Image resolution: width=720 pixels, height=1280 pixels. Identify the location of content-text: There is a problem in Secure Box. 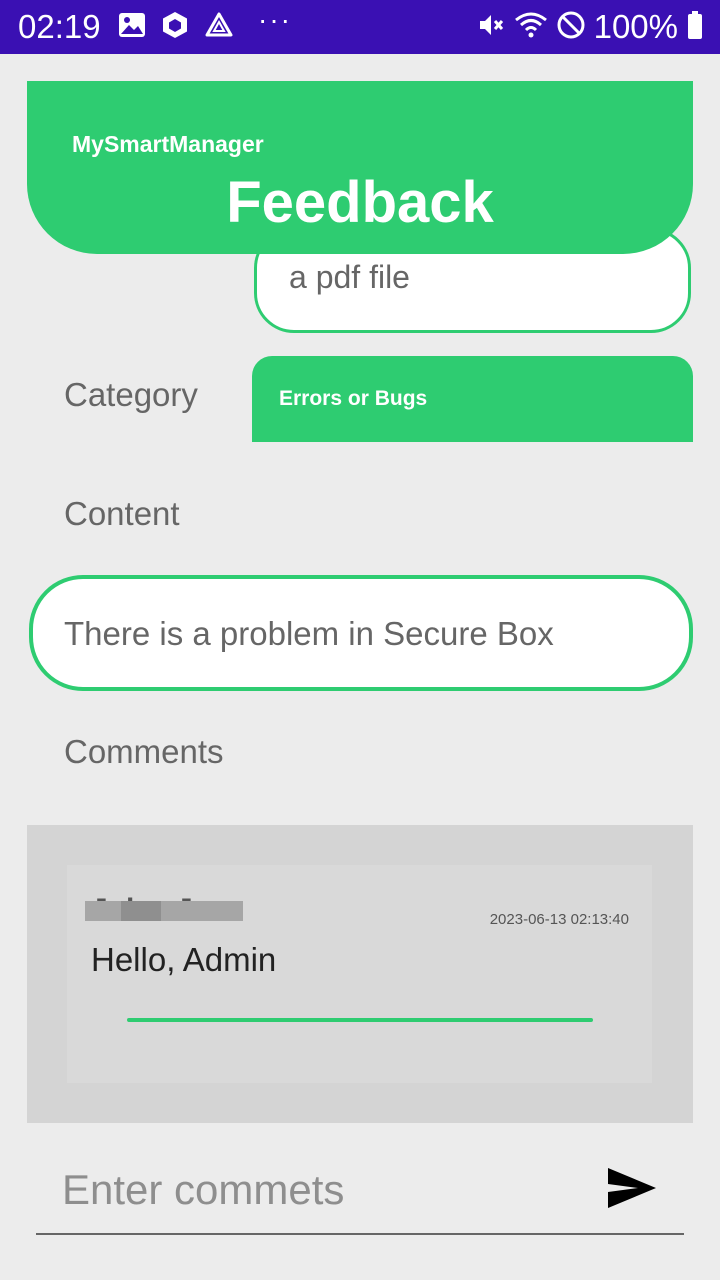
(309, 633).